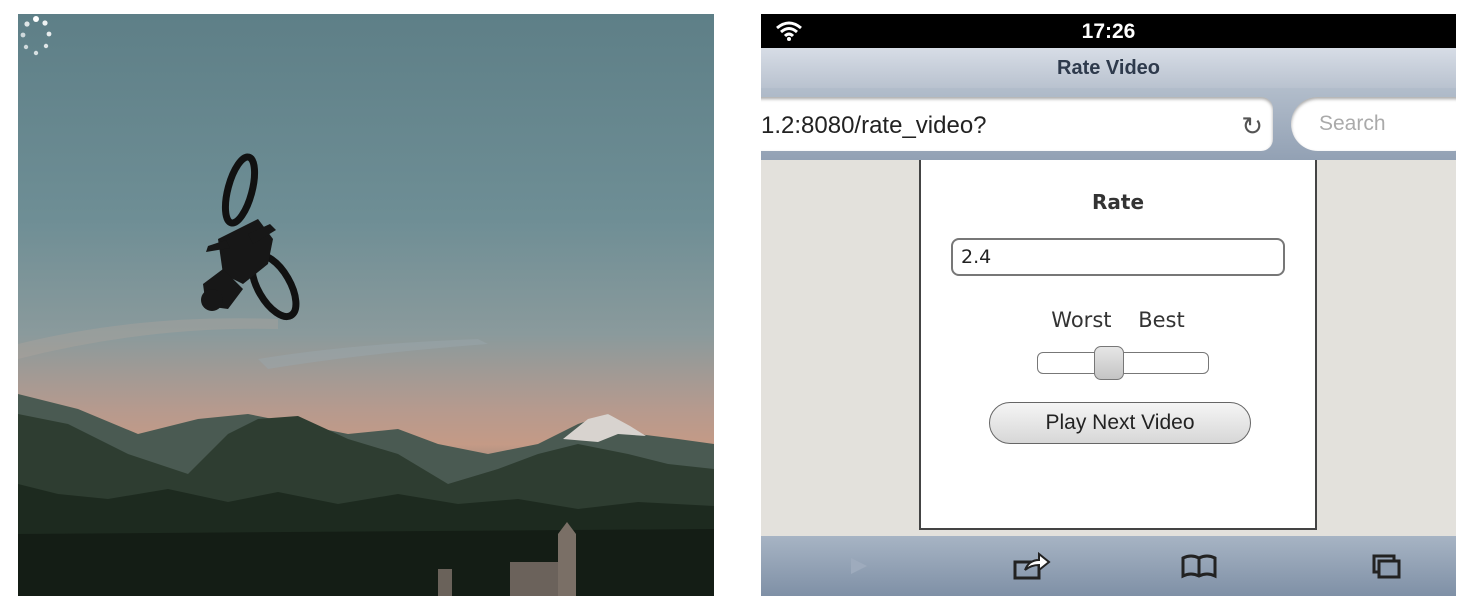 The image size is (1476, 612). Describe the element at coordinates (1118, 320) in the screenshot. I see `scale-labels: Worst Best` at that location.